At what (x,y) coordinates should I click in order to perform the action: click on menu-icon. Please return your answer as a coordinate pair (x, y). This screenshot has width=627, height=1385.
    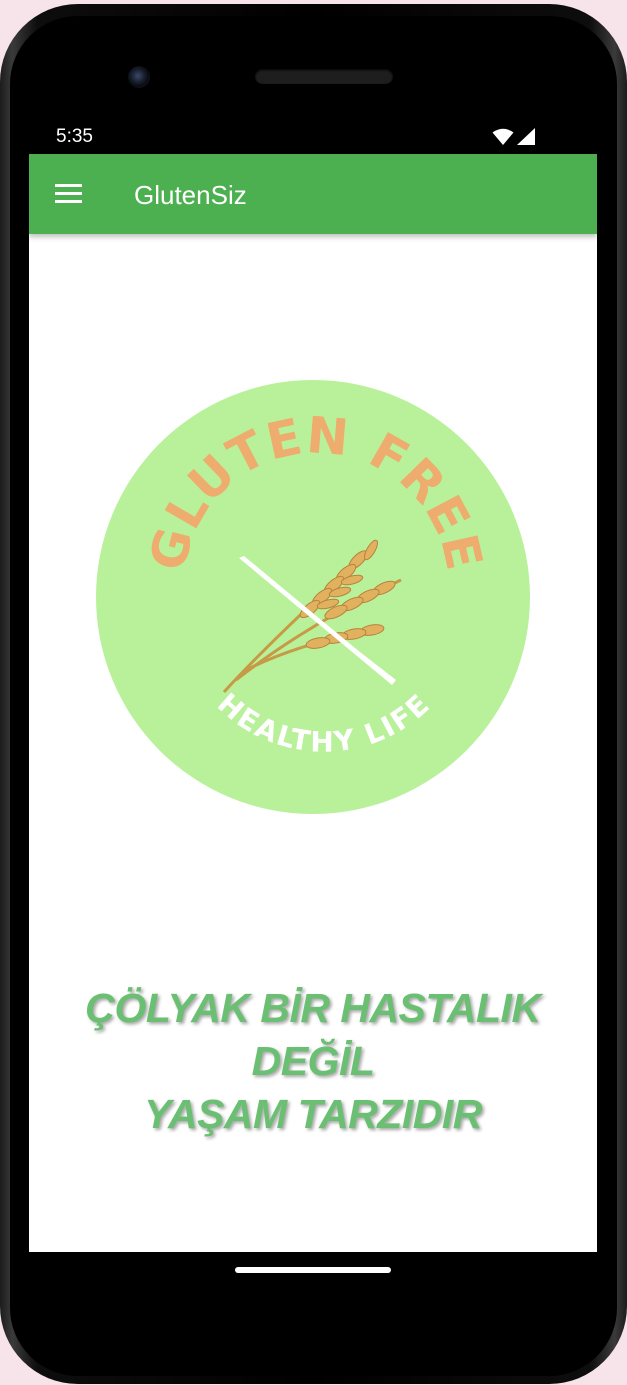
    Looking at the image, I should click on (69, 195).